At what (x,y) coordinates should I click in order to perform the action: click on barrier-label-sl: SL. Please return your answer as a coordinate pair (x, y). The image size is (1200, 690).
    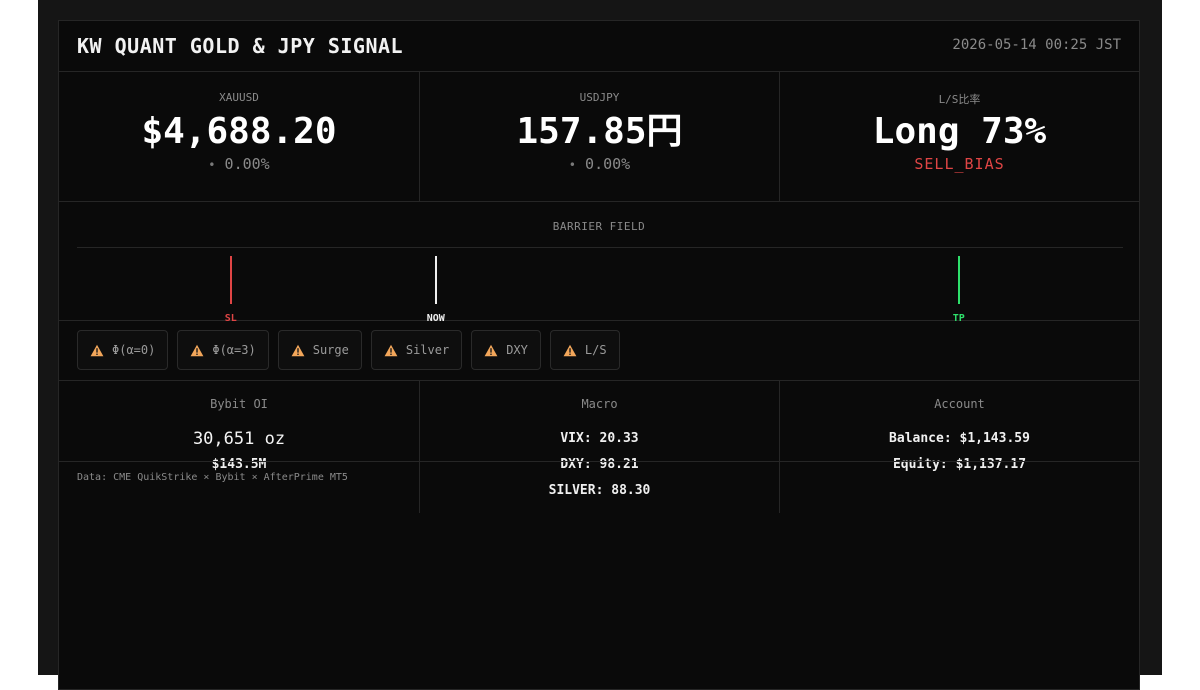
    Looking at the image, I should click on (230, 318).